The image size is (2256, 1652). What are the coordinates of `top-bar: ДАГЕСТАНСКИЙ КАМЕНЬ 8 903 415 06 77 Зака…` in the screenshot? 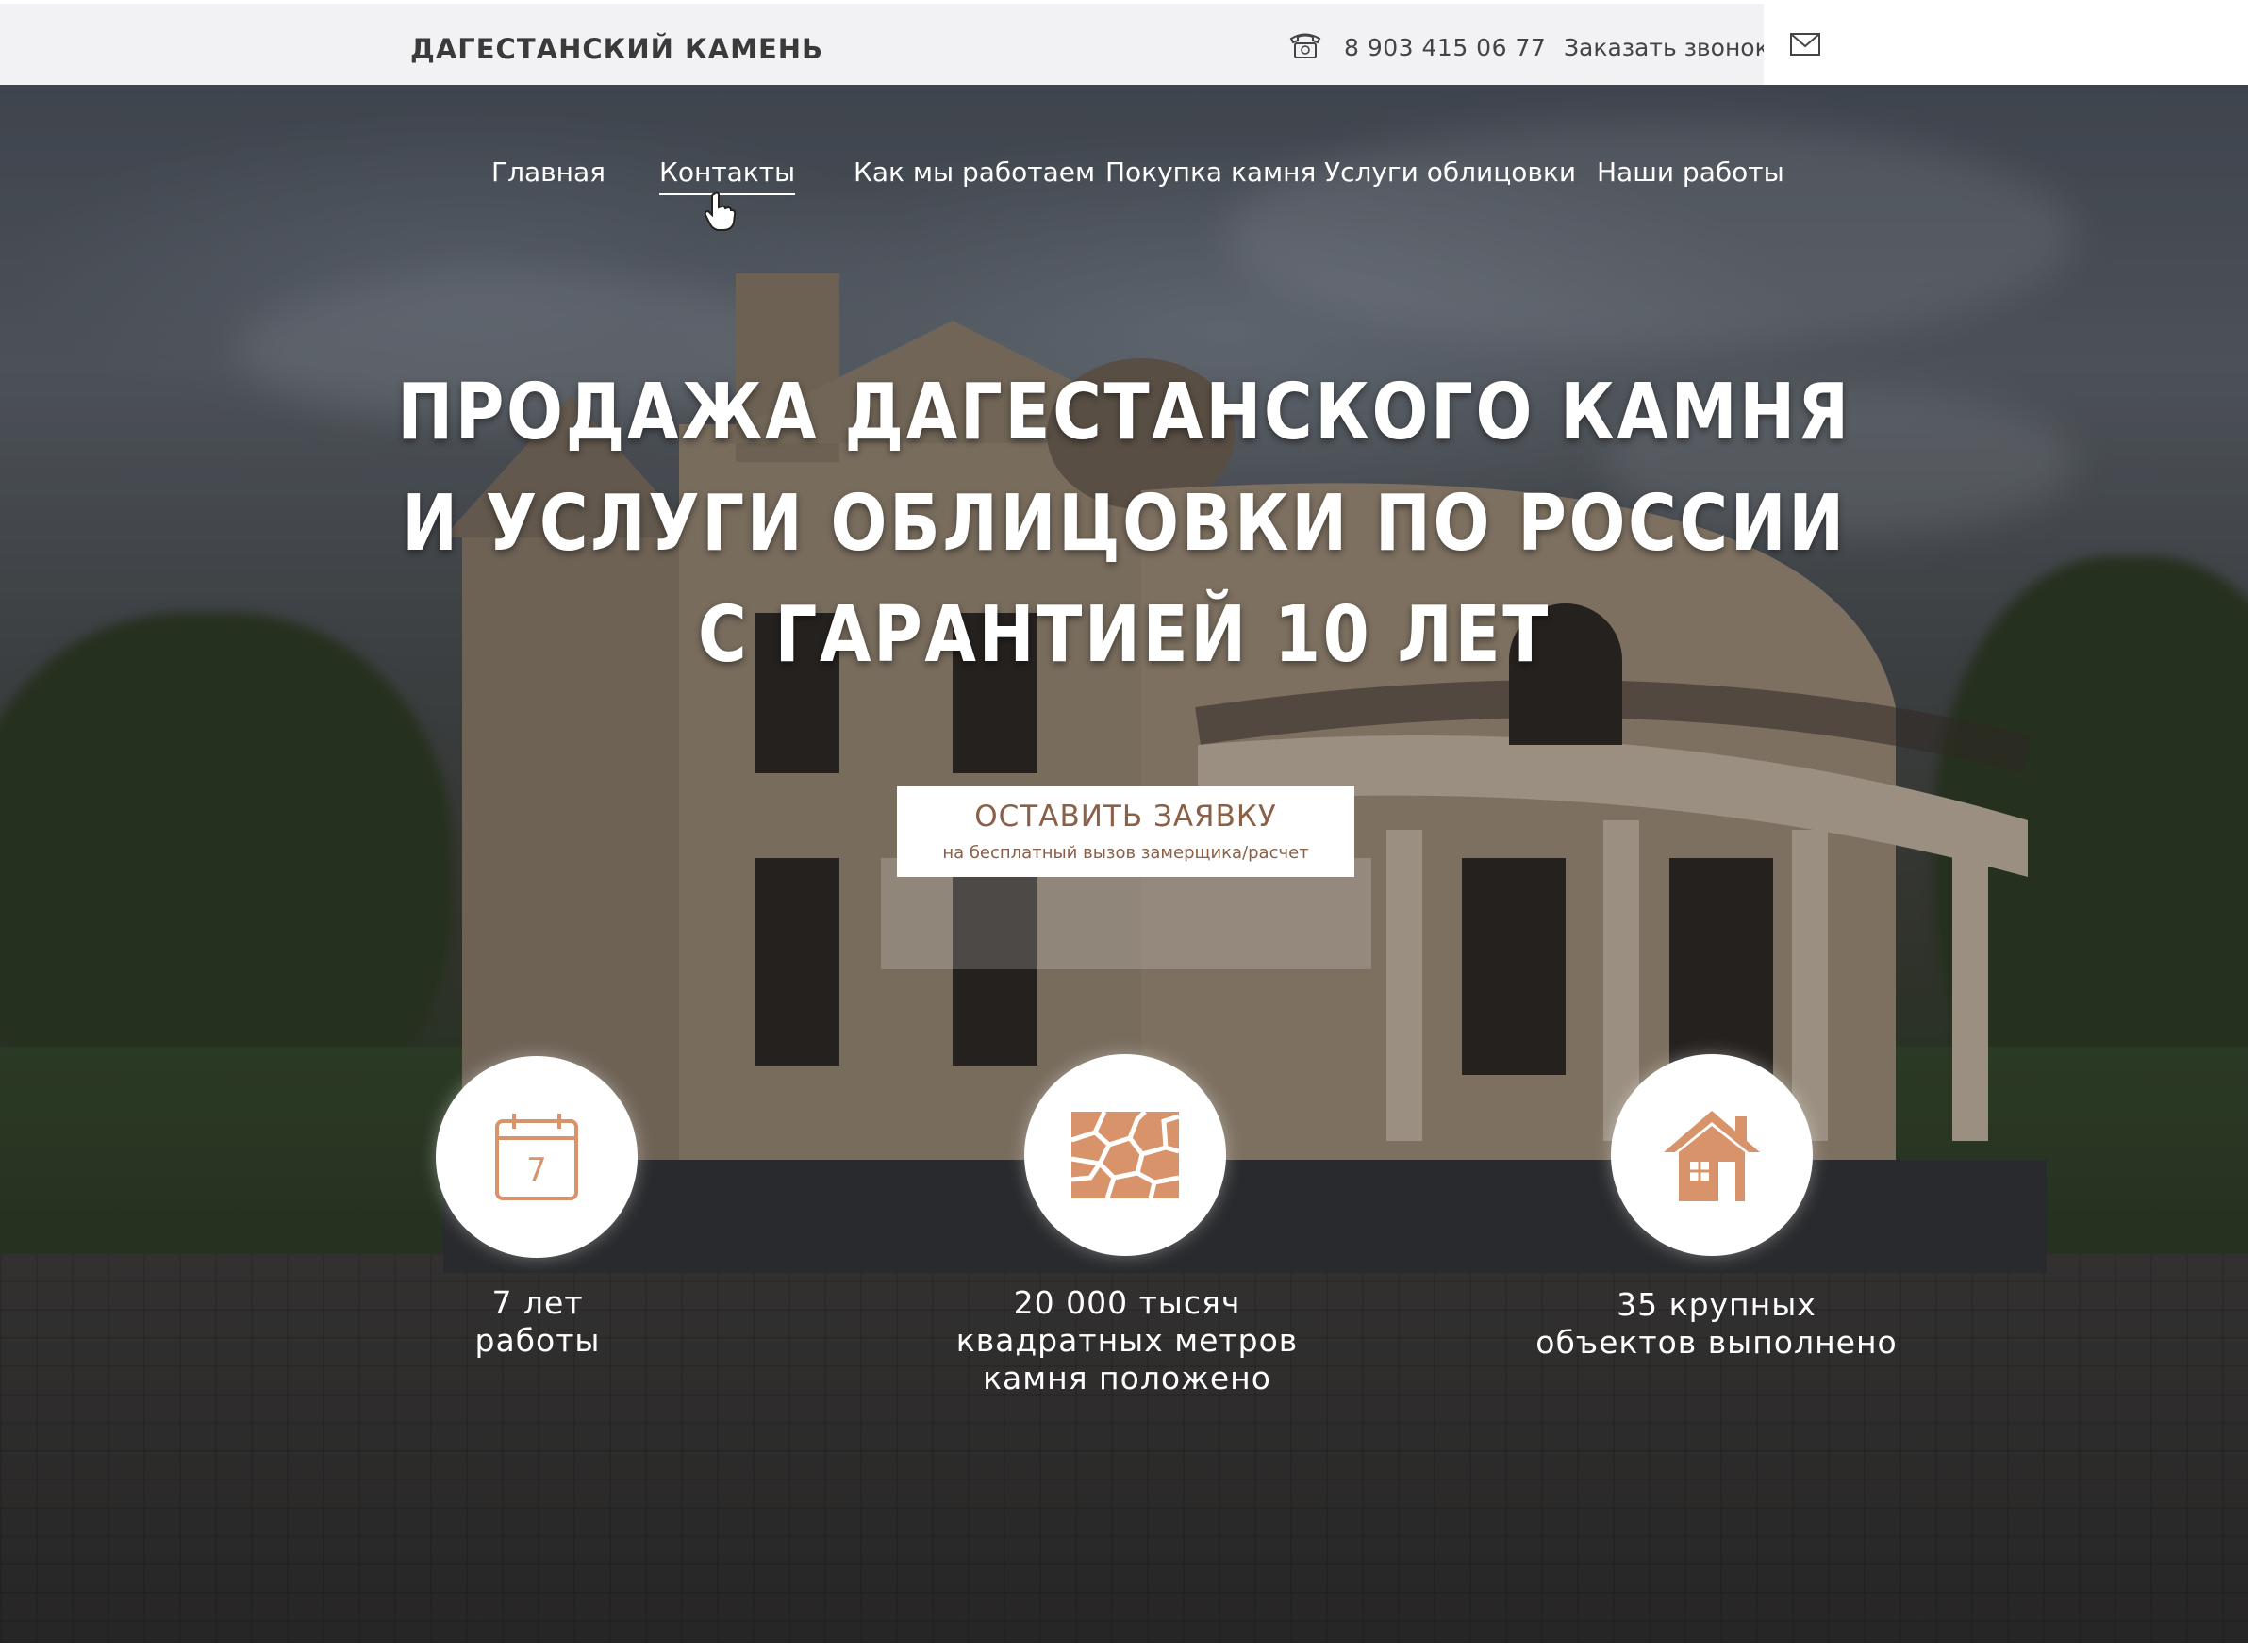 It's located at (923, 44).